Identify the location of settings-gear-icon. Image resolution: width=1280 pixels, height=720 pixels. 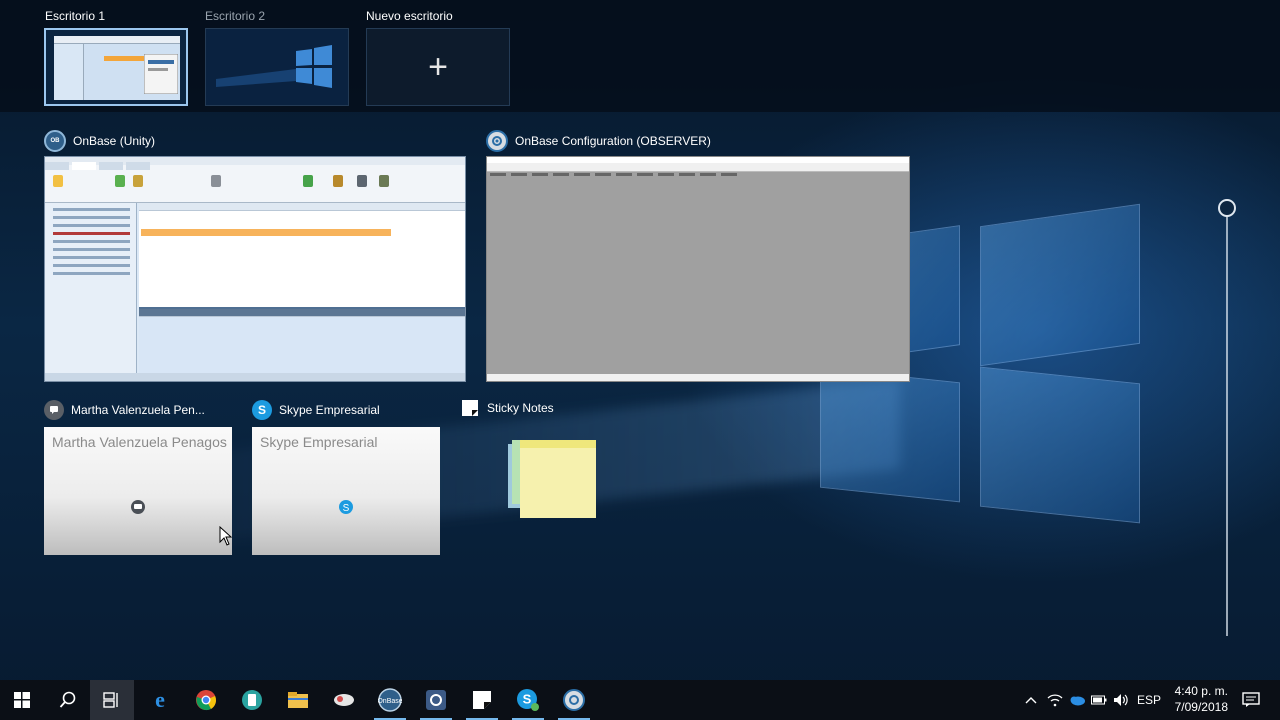
(574, 700).